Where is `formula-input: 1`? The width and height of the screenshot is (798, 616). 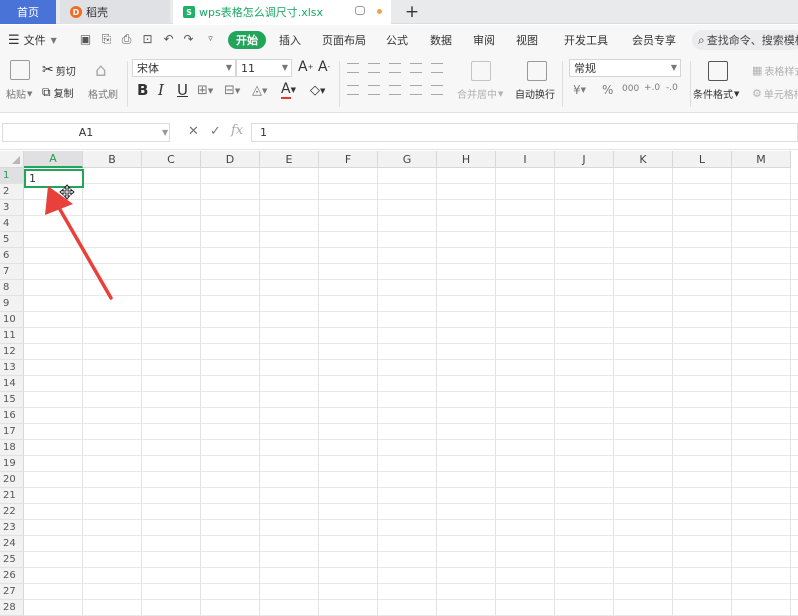
formula-input: 1 is located at coordinates (524, 132).